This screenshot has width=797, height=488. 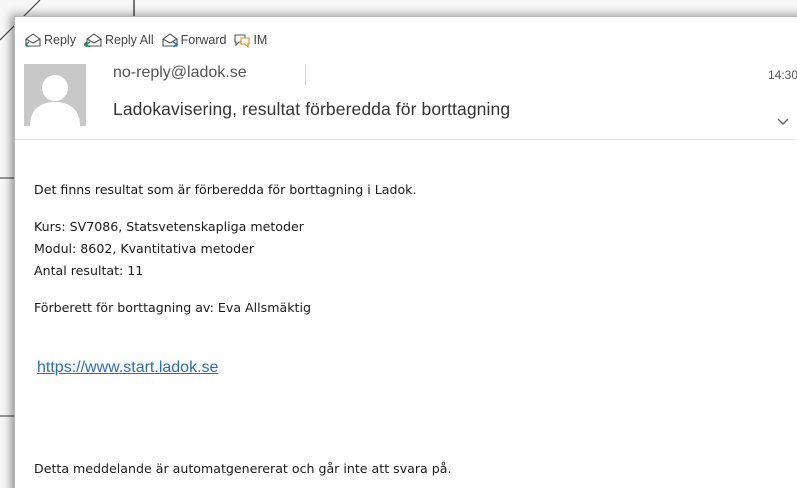 I want to click on received-time: 14:30, so click(x=782, y=75).